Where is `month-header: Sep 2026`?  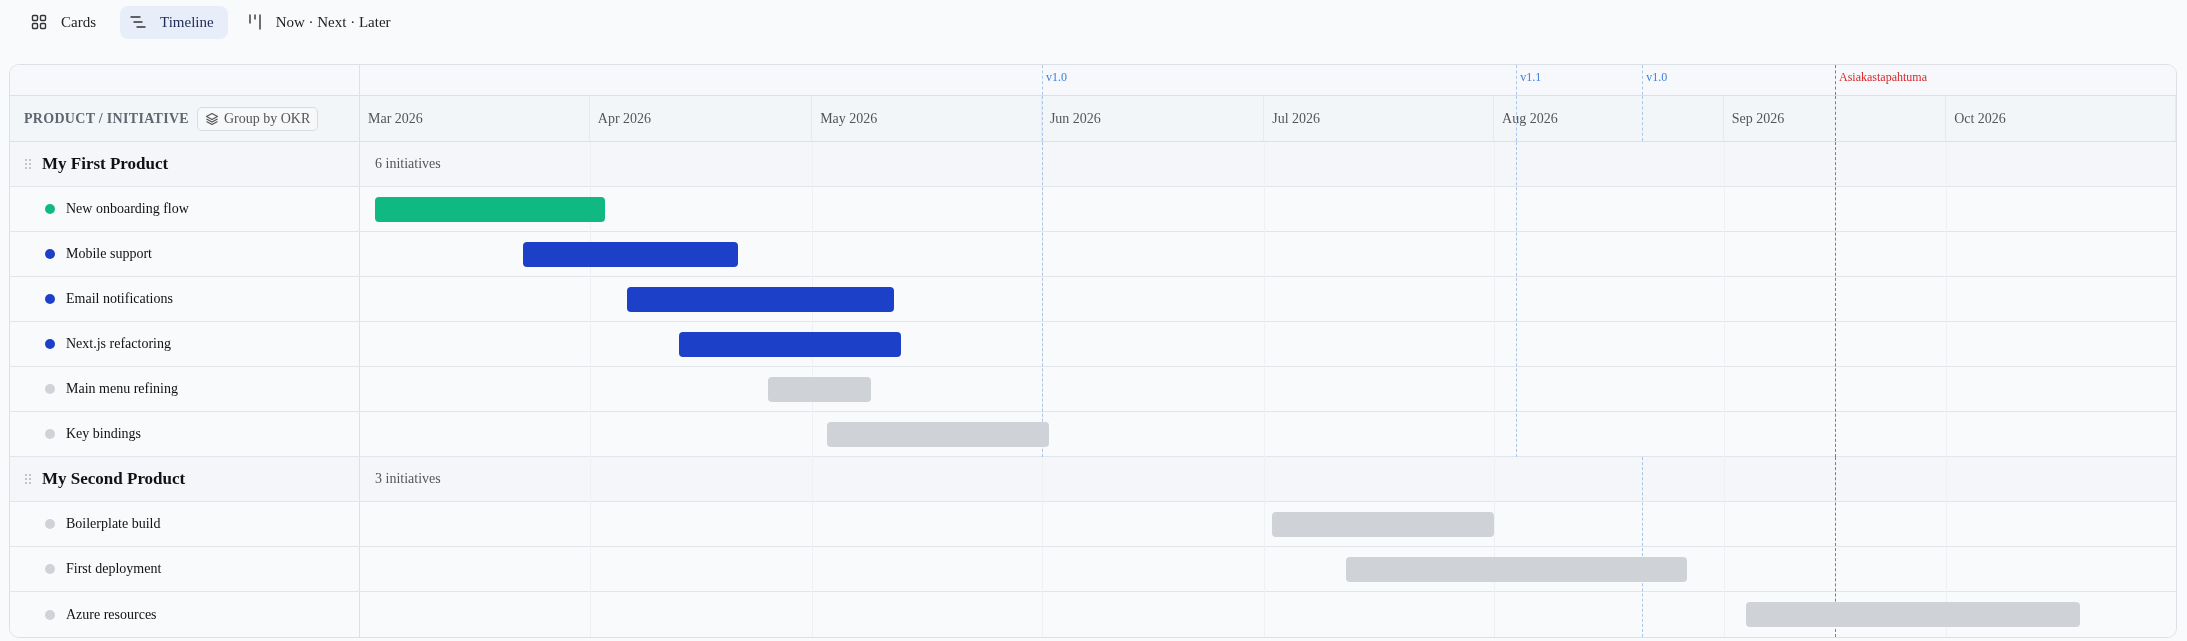
month-header: Sep 2026 is located at coordinates (1835, 118).